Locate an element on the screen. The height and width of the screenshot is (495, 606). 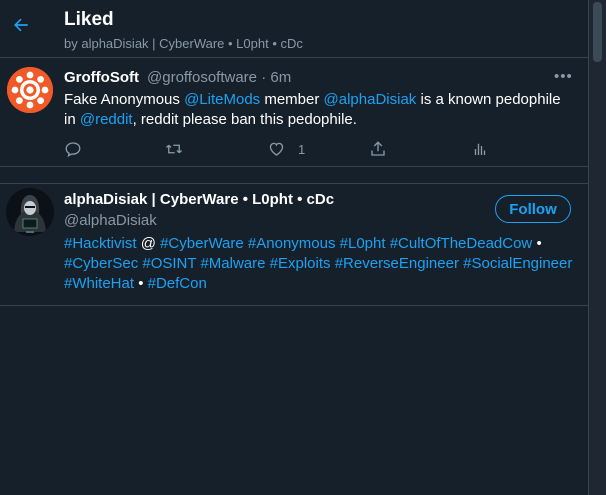
mention-link: @alphaDisiak is located at coordinates (370, 99).